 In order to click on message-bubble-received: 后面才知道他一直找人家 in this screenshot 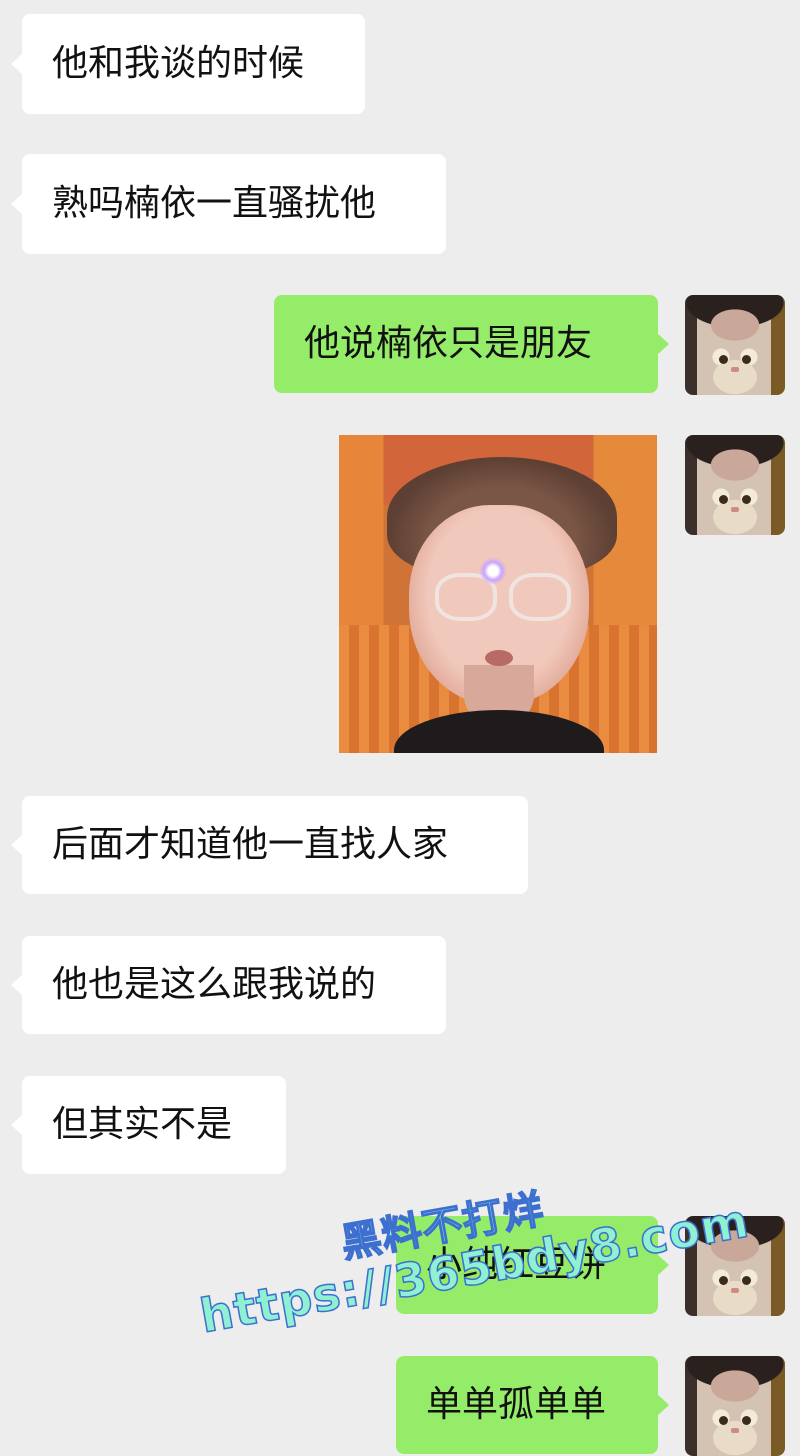, I will do `click(275, 845)`.